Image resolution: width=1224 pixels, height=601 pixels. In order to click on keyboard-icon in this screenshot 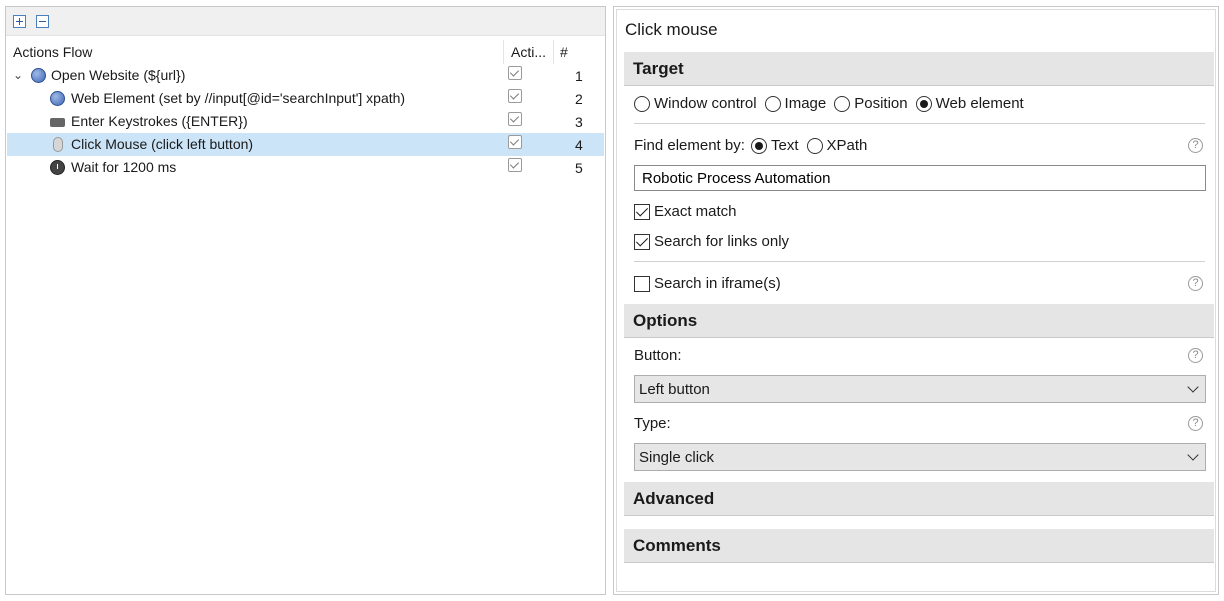, I will do `click(57, 122)`.